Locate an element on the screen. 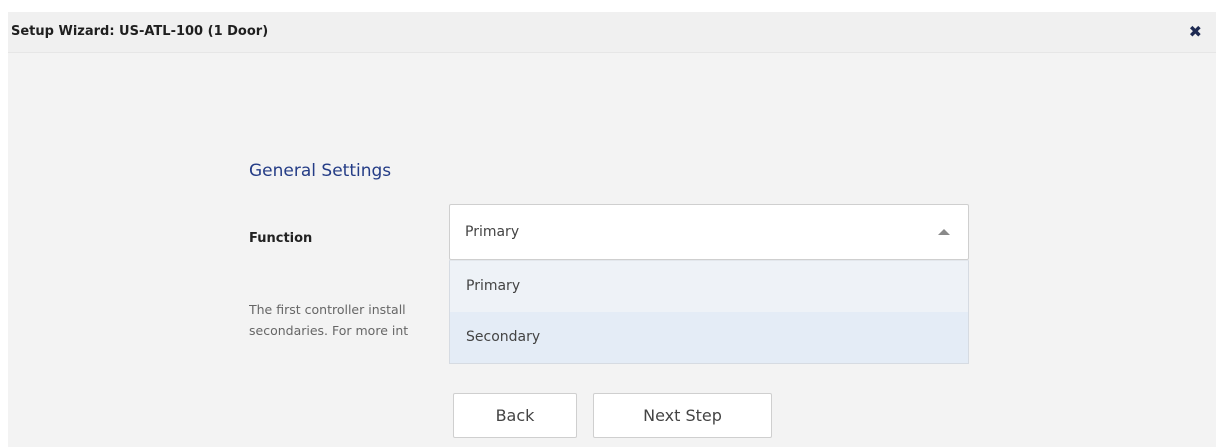 This screenshot has width=1216, height=447. dropdown-option-primary: Primary is located at coordinates (709, 286).